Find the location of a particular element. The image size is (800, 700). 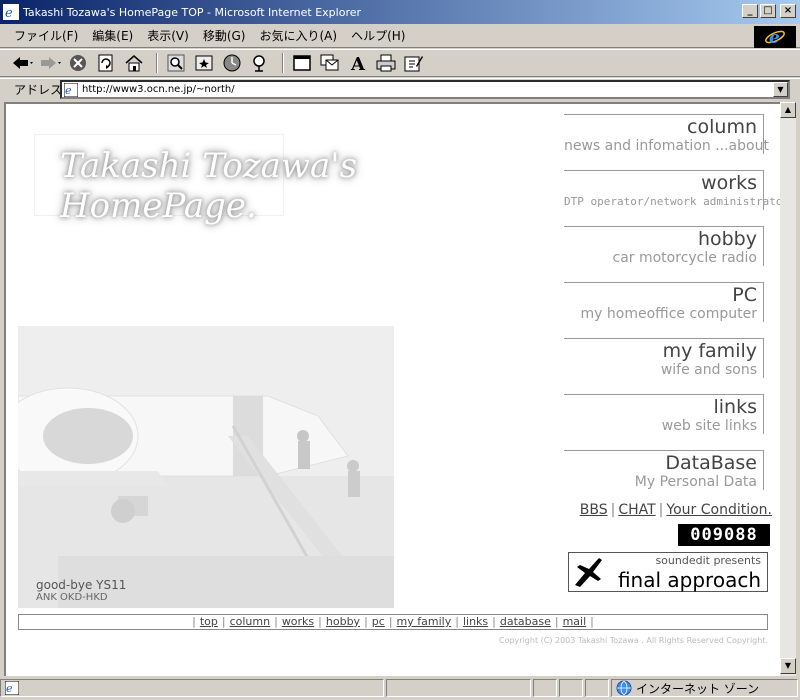

nav-links: links is located at coordinates (475, 621).